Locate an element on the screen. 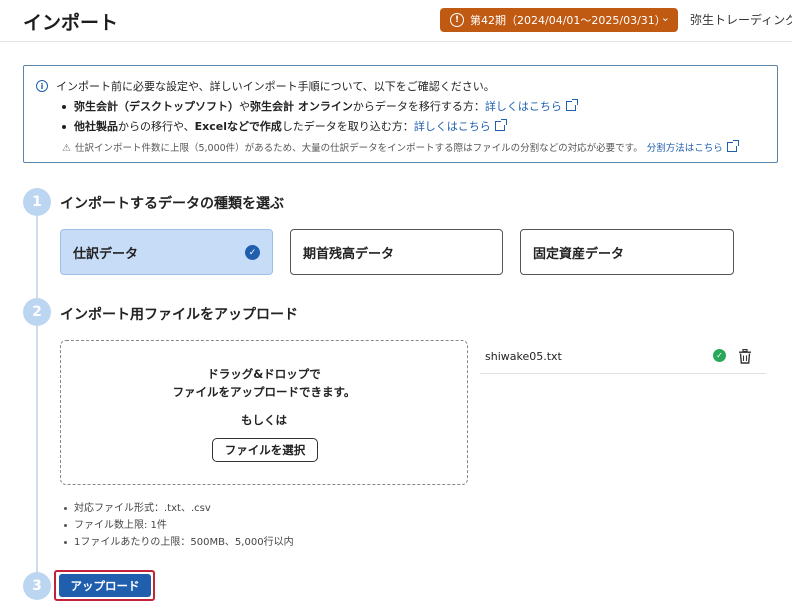  requirement-item: 対応ファイル形式：.txt、.csv is located at coordinates (179, 508).